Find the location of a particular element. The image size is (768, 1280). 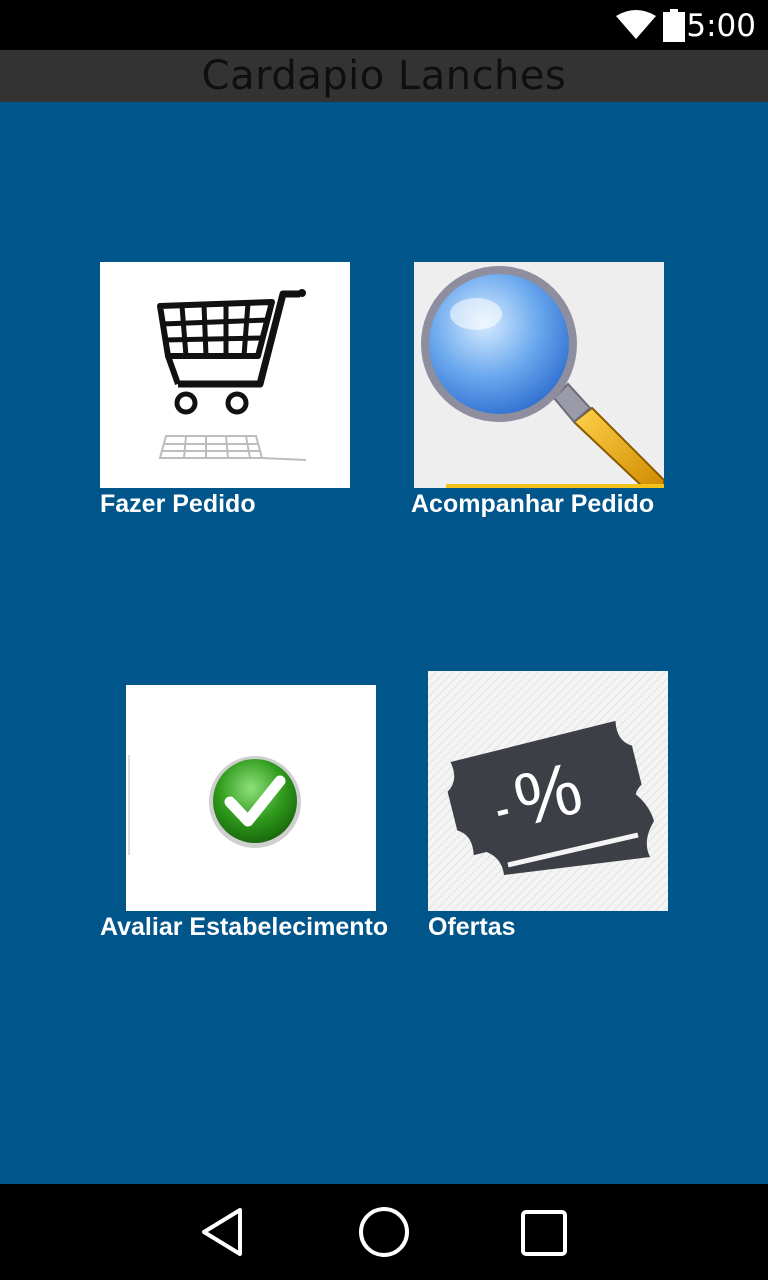

menu-item-acompanhar-pedido: Acompanhar Pedido is located at coordinates (542, 392).